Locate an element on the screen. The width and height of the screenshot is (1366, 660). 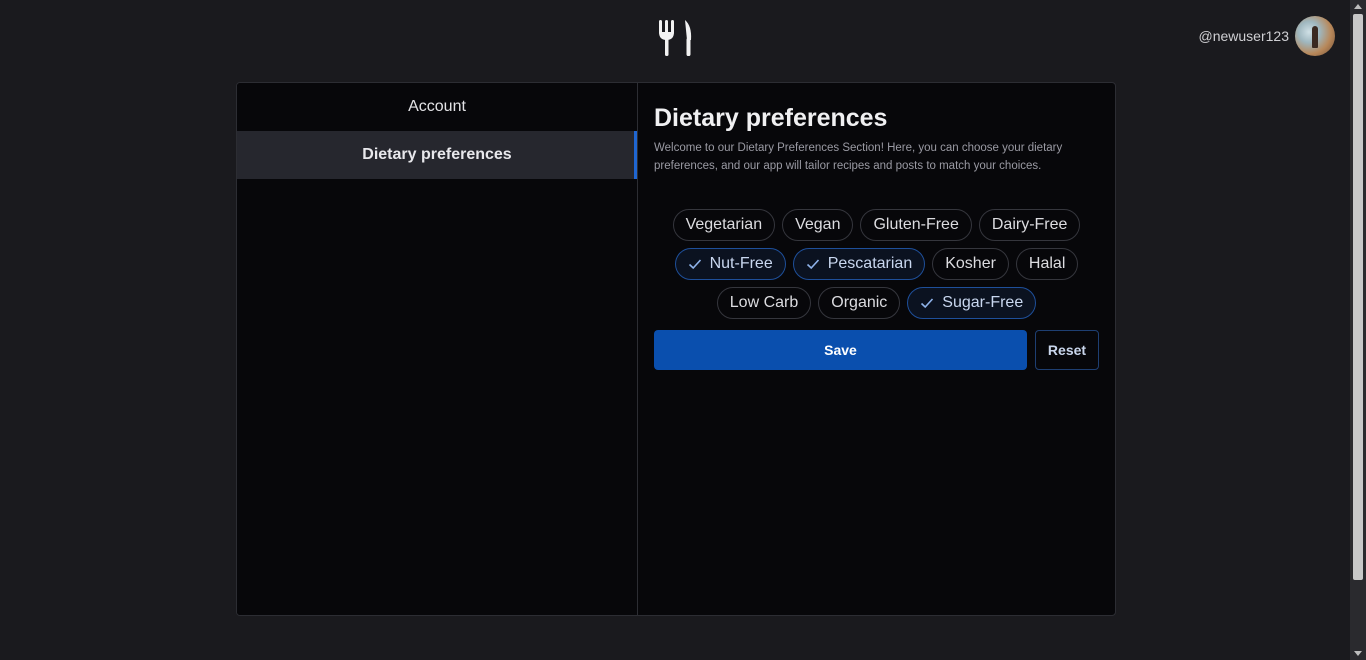
chip-sugar-free: Sugar-Free is located at coordinates (972, 303).